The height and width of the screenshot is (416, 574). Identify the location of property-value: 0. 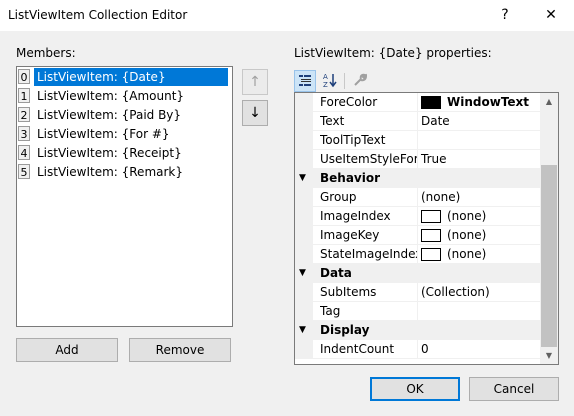
(479, 349).